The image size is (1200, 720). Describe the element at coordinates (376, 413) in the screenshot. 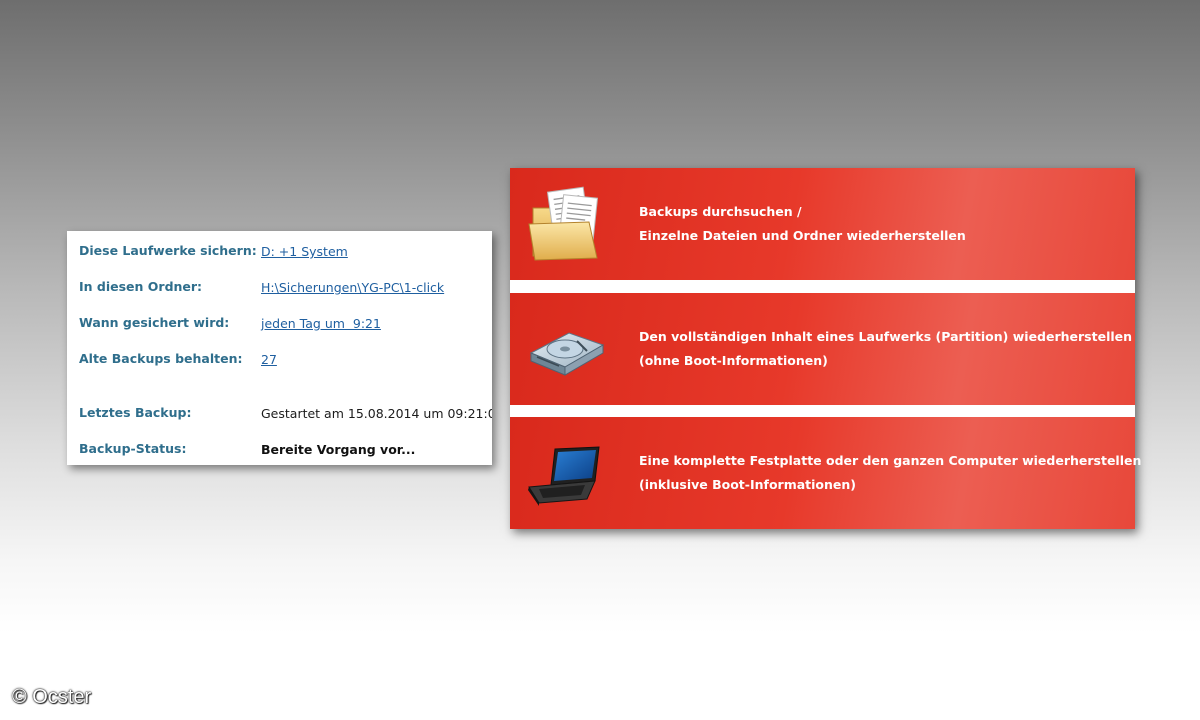

I see `last-backup-value: Gestartet am 15.08.2014 um 09:21:01 (` at that location.